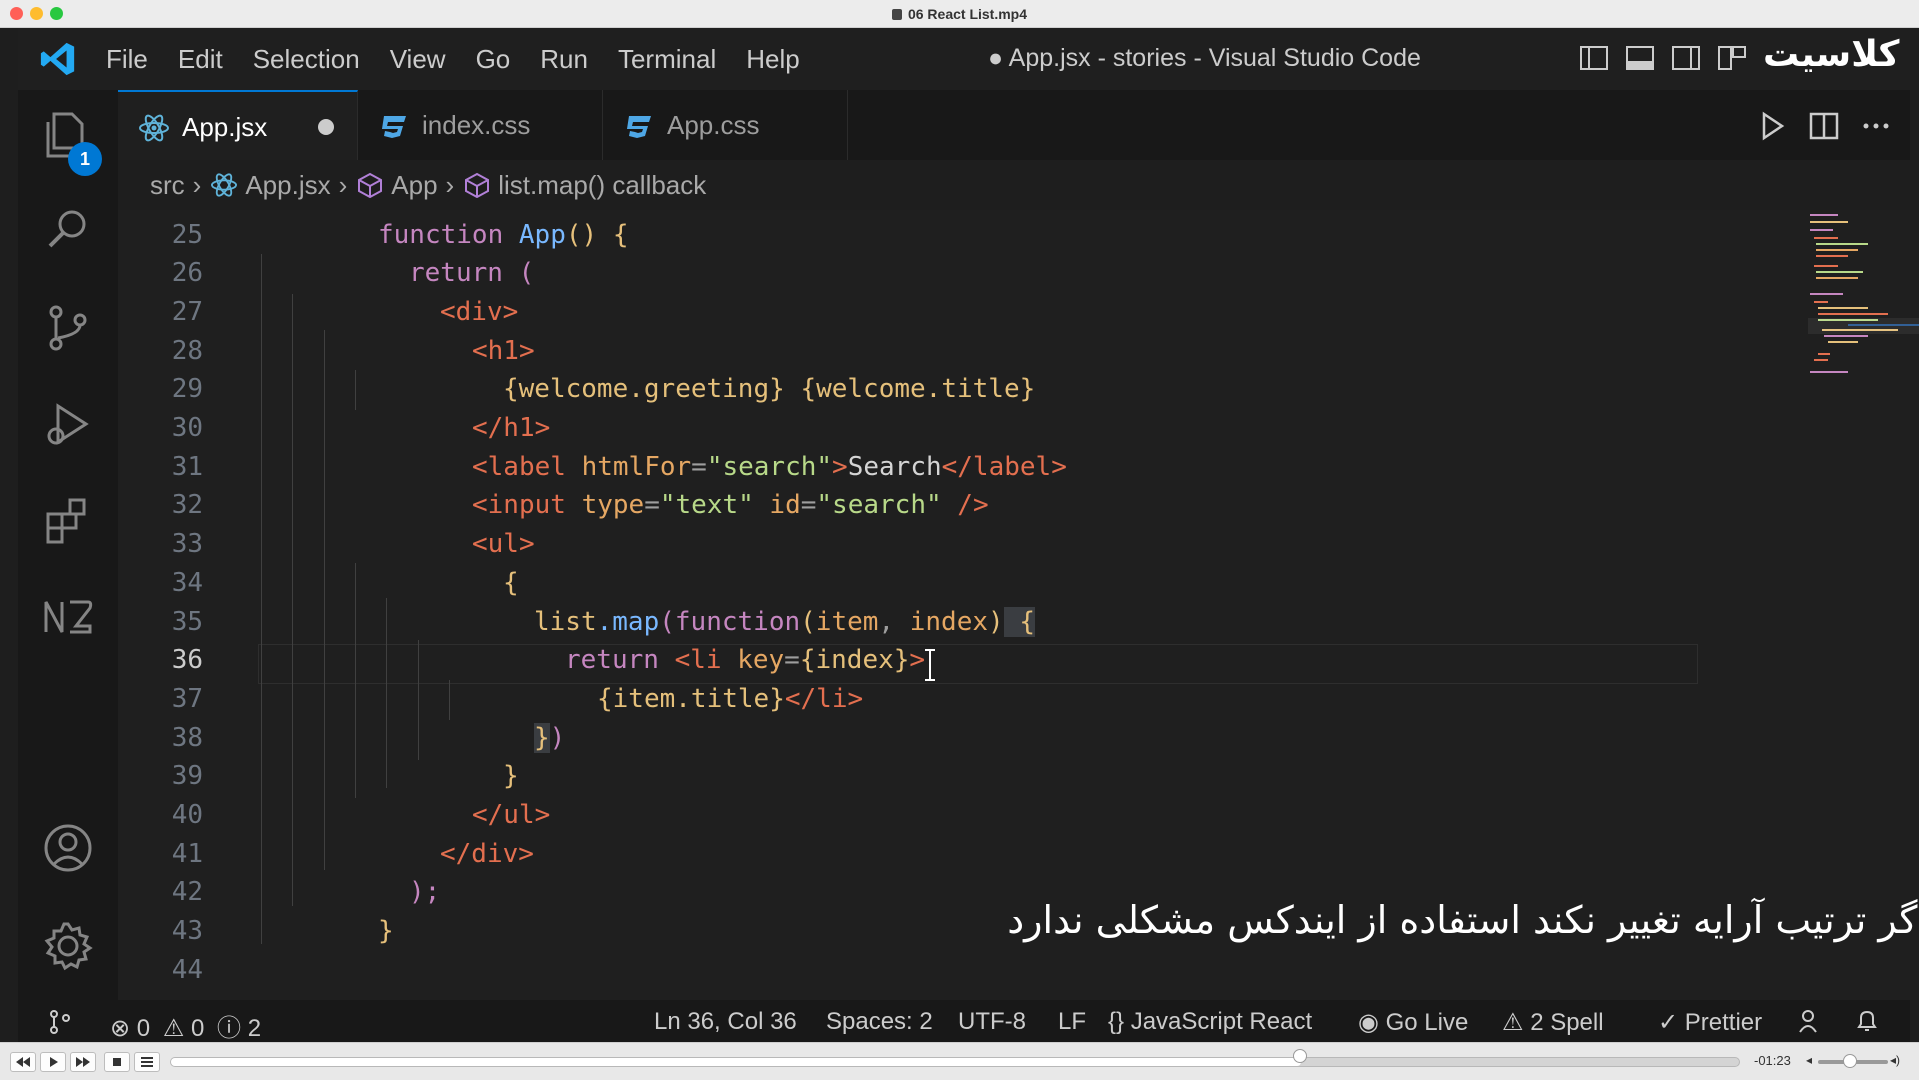 The height and width of the screenshot is (1080, 1919). I want to click on player-title-text: 06 React List.mp4, so click(967, 14).